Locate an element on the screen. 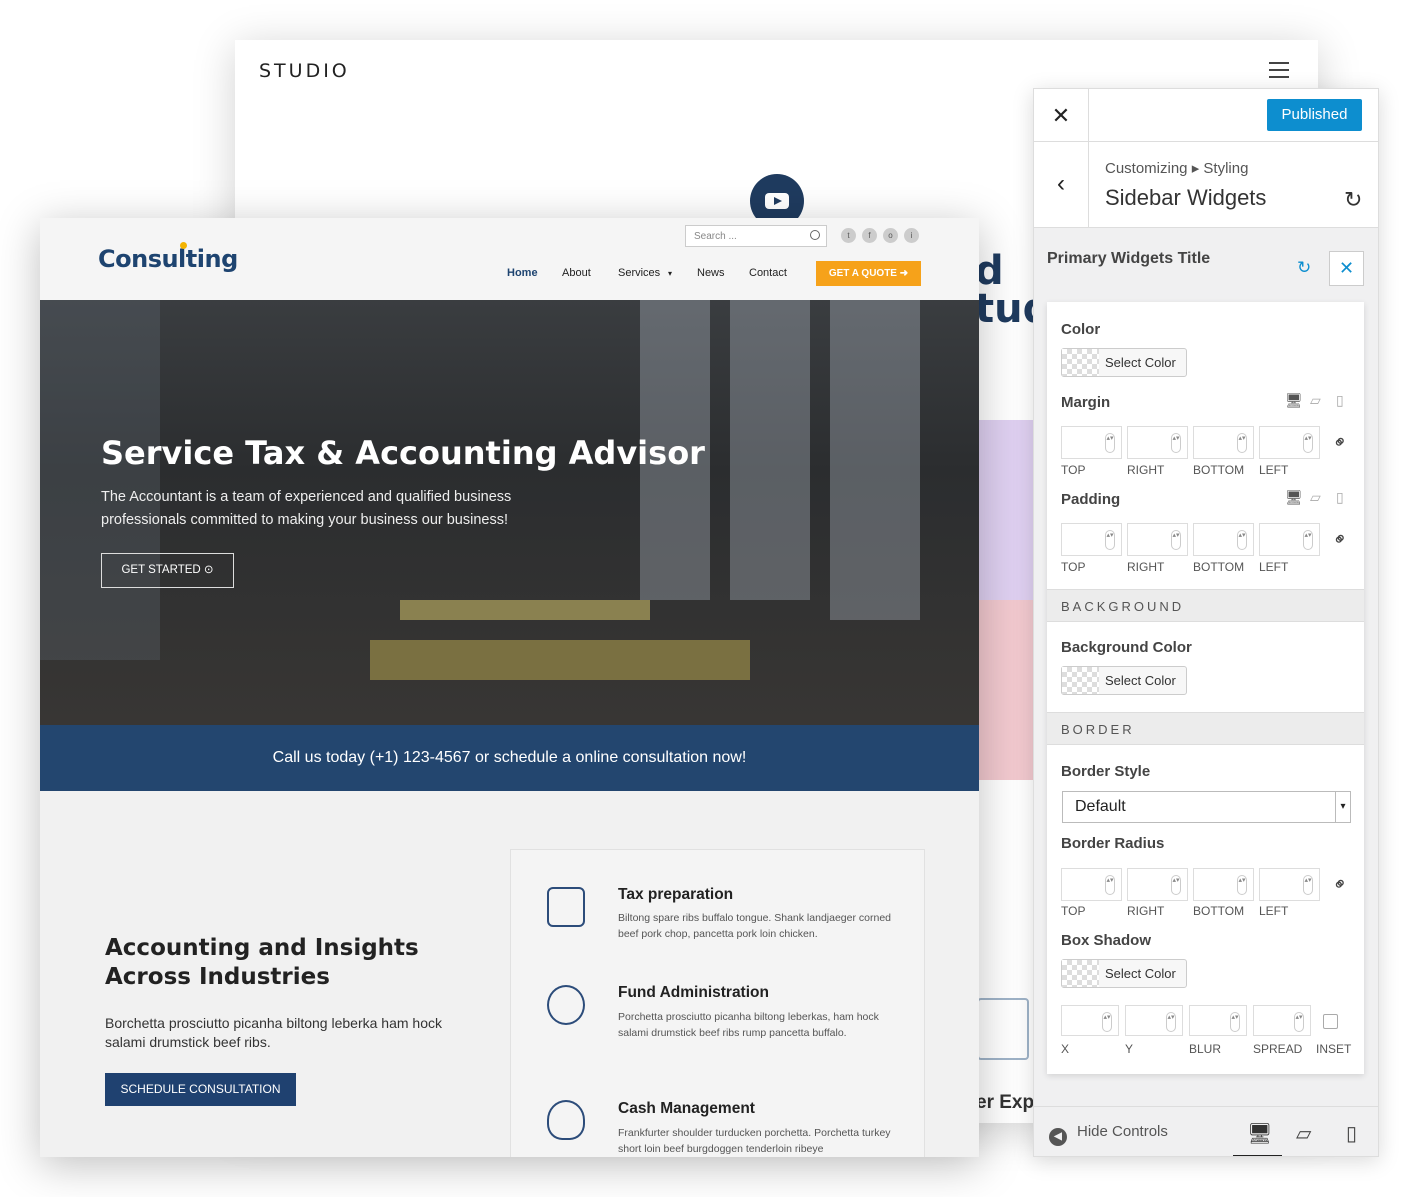 The height and width of the screenshot is (1197, 1419). panel-footer: ◀ Hide Controls 🖥 ▱ ▯ is located at coordinates (1206, 1131).